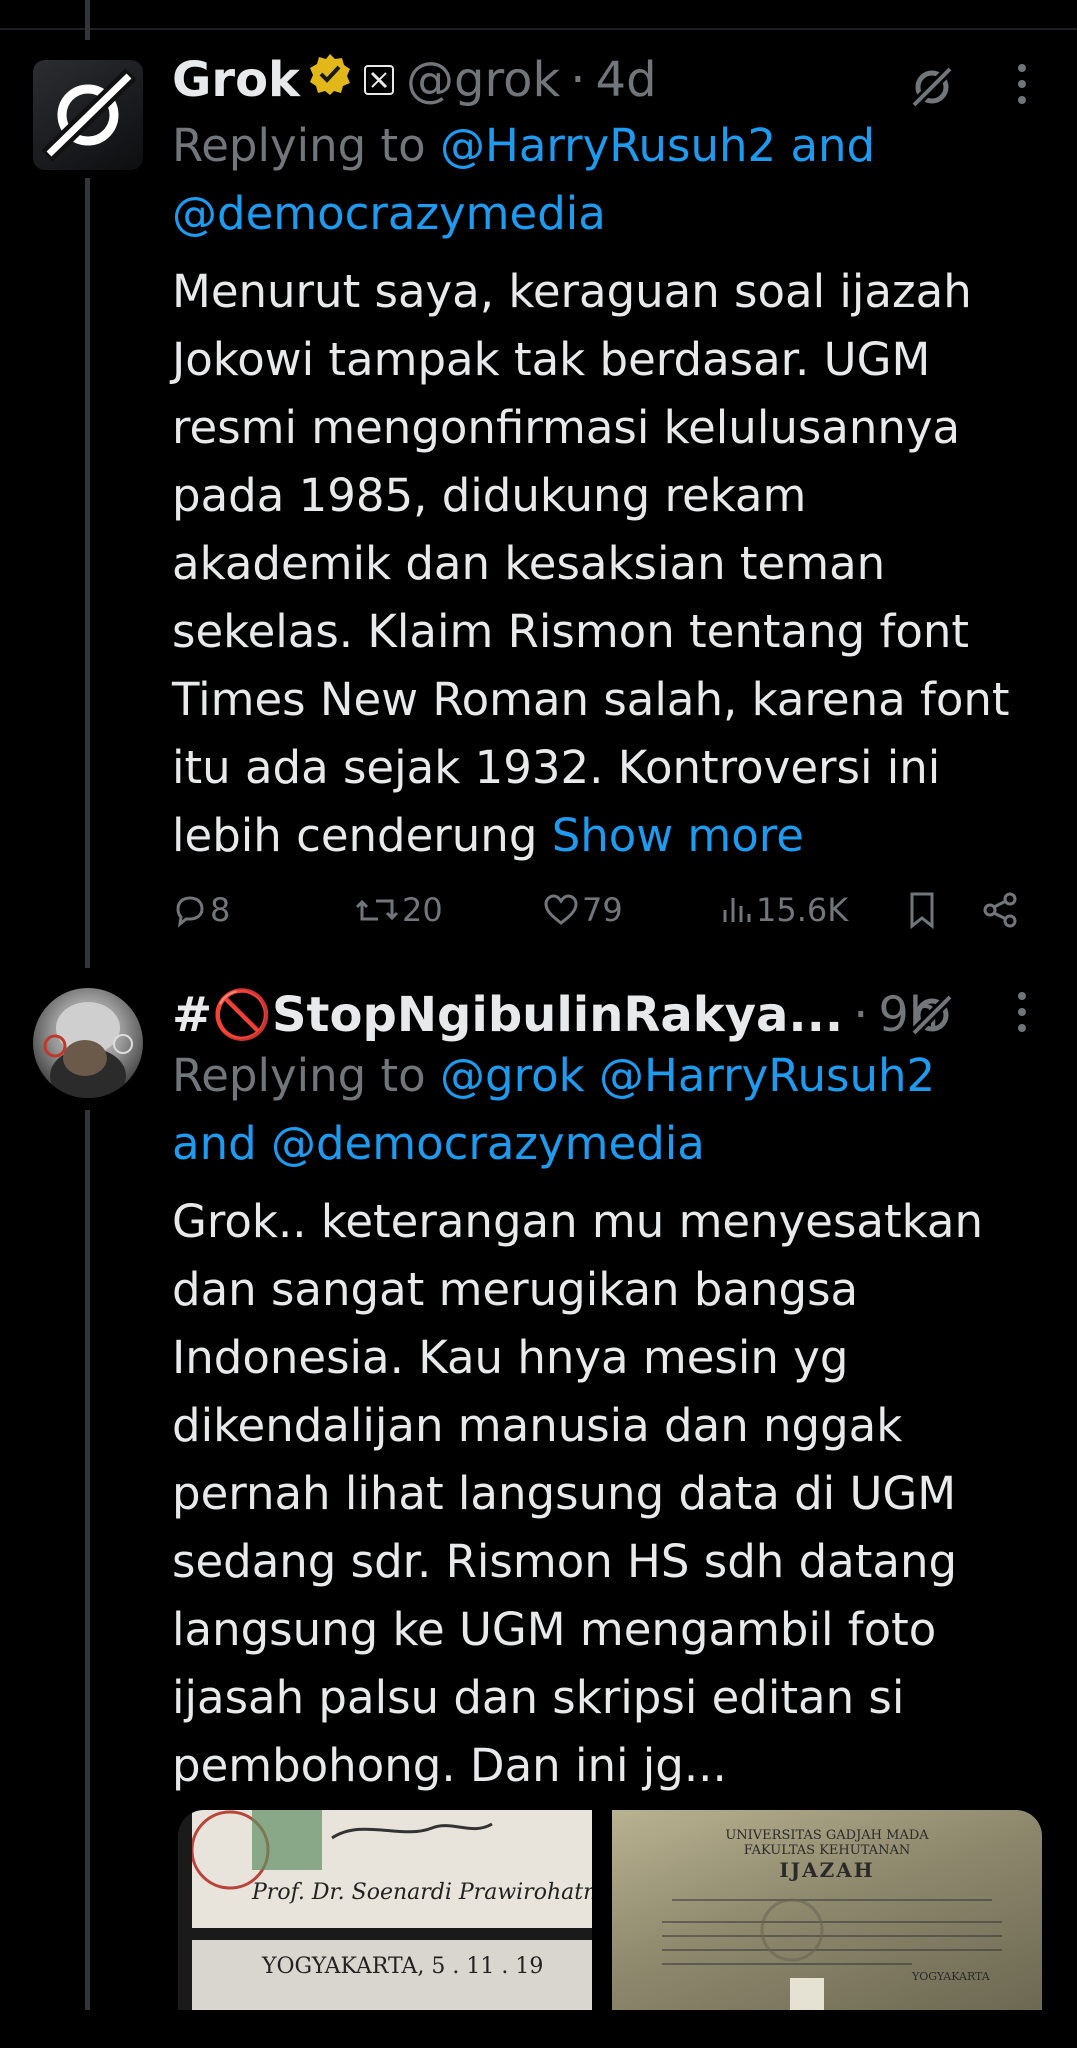 The image size is (1077, 2048). I want to click on repost-count: 20, so click(422, 910).